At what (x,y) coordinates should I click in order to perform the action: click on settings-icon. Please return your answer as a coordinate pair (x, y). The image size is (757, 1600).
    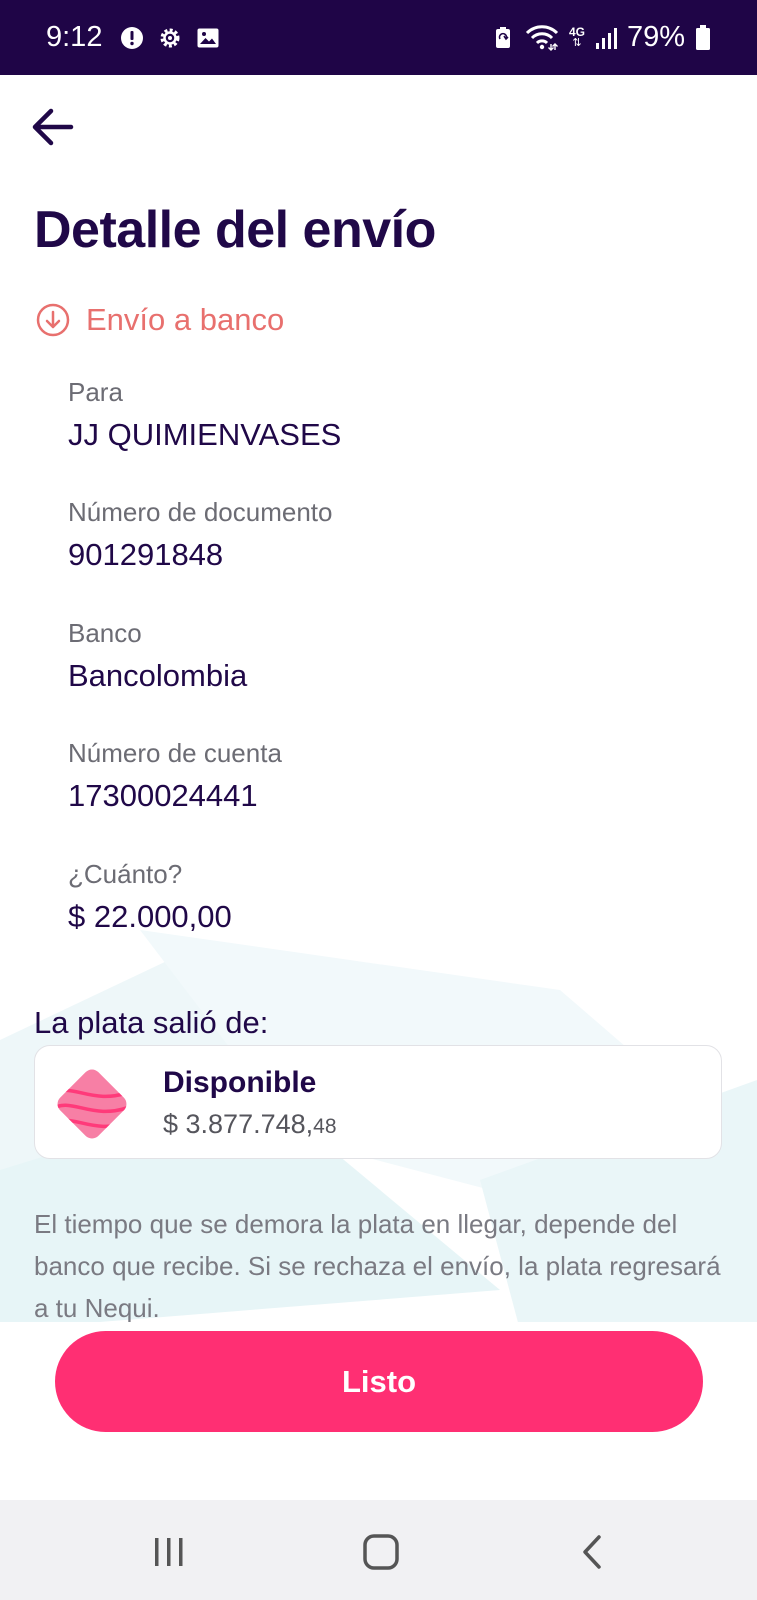
    Looking at the image, I should click on (170, 37).